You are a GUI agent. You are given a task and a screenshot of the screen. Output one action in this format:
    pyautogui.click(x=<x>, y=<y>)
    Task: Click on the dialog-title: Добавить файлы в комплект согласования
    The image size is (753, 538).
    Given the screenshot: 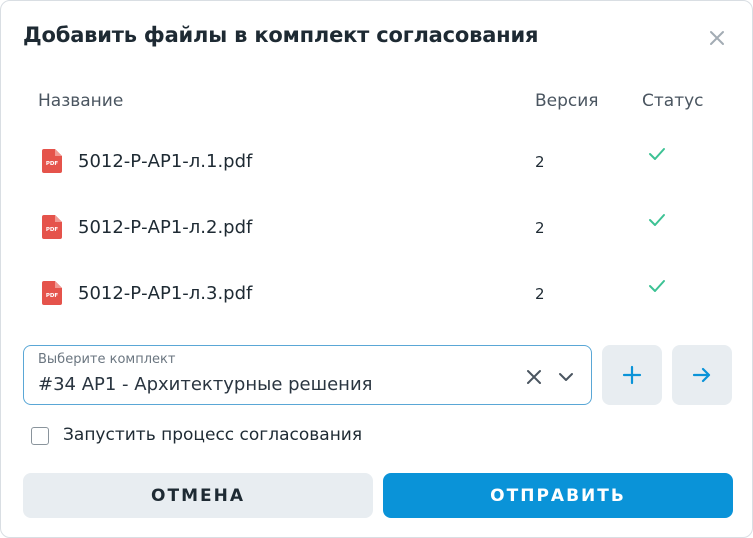 What is the action you would take?
    pyautogui.click(x=281, y=35)
    